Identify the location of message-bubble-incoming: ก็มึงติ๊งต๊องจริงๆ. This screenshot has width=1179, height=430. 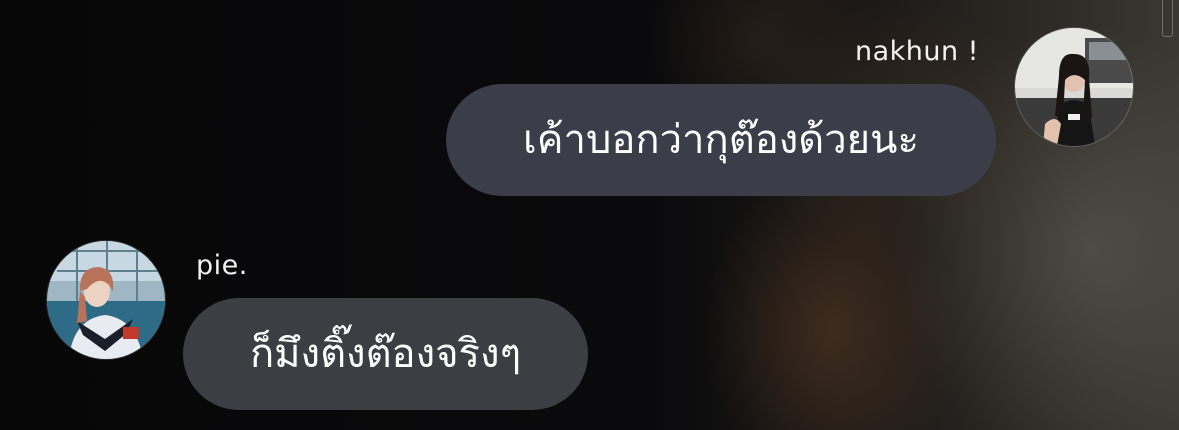
(385, 354).